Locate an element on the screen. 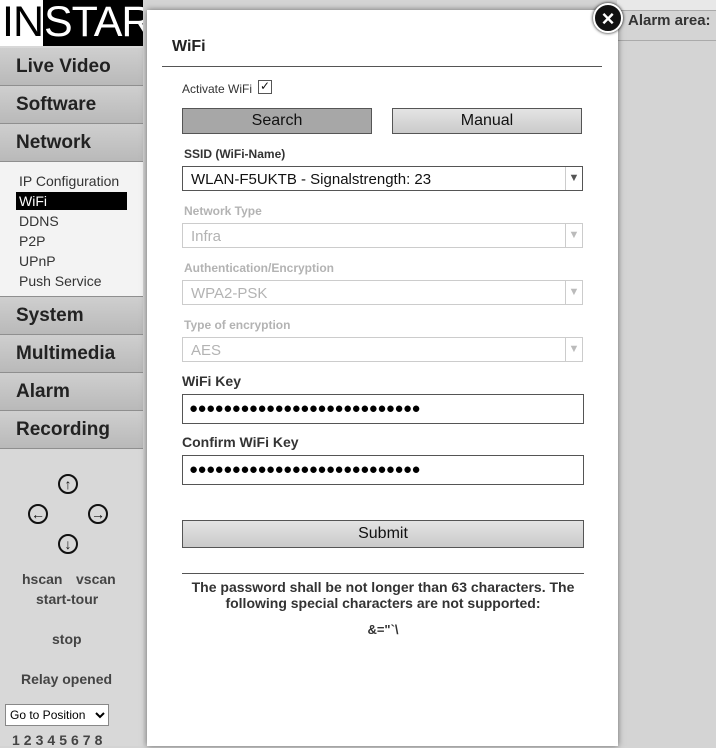 The width and height of the screenshot is (716, 748). alarm-area-label: Alarm area: is located at coordinates (669, 20).